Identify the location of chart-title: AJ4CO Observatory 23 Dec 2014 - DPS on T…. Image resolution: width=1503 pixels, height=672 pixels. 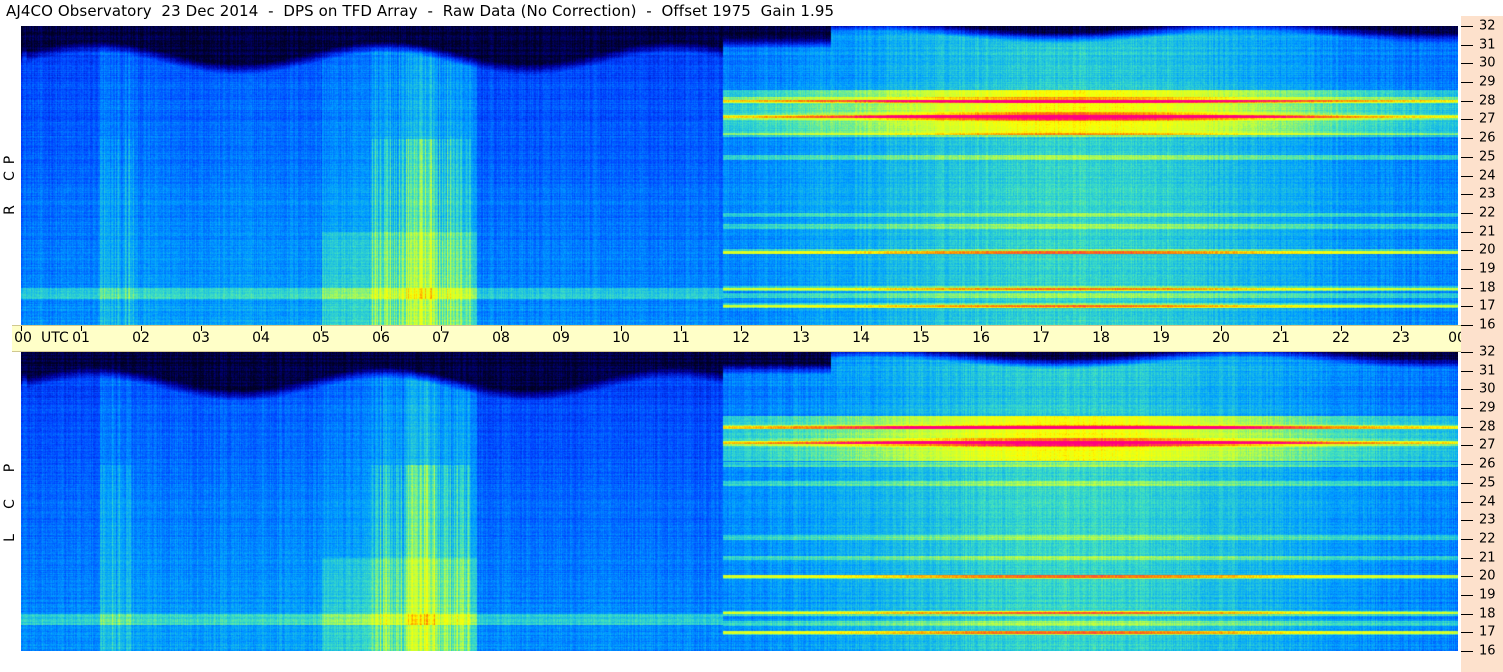
(420, 11).